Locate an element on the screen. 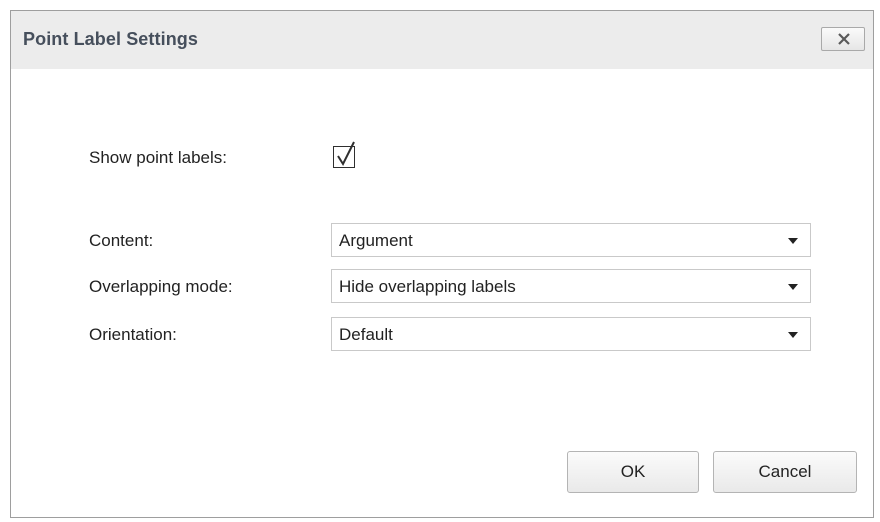 This screenshot has height=522, width=880. overlapping-mode-label: Overlapping mode: is located at coordinates (161, 286).